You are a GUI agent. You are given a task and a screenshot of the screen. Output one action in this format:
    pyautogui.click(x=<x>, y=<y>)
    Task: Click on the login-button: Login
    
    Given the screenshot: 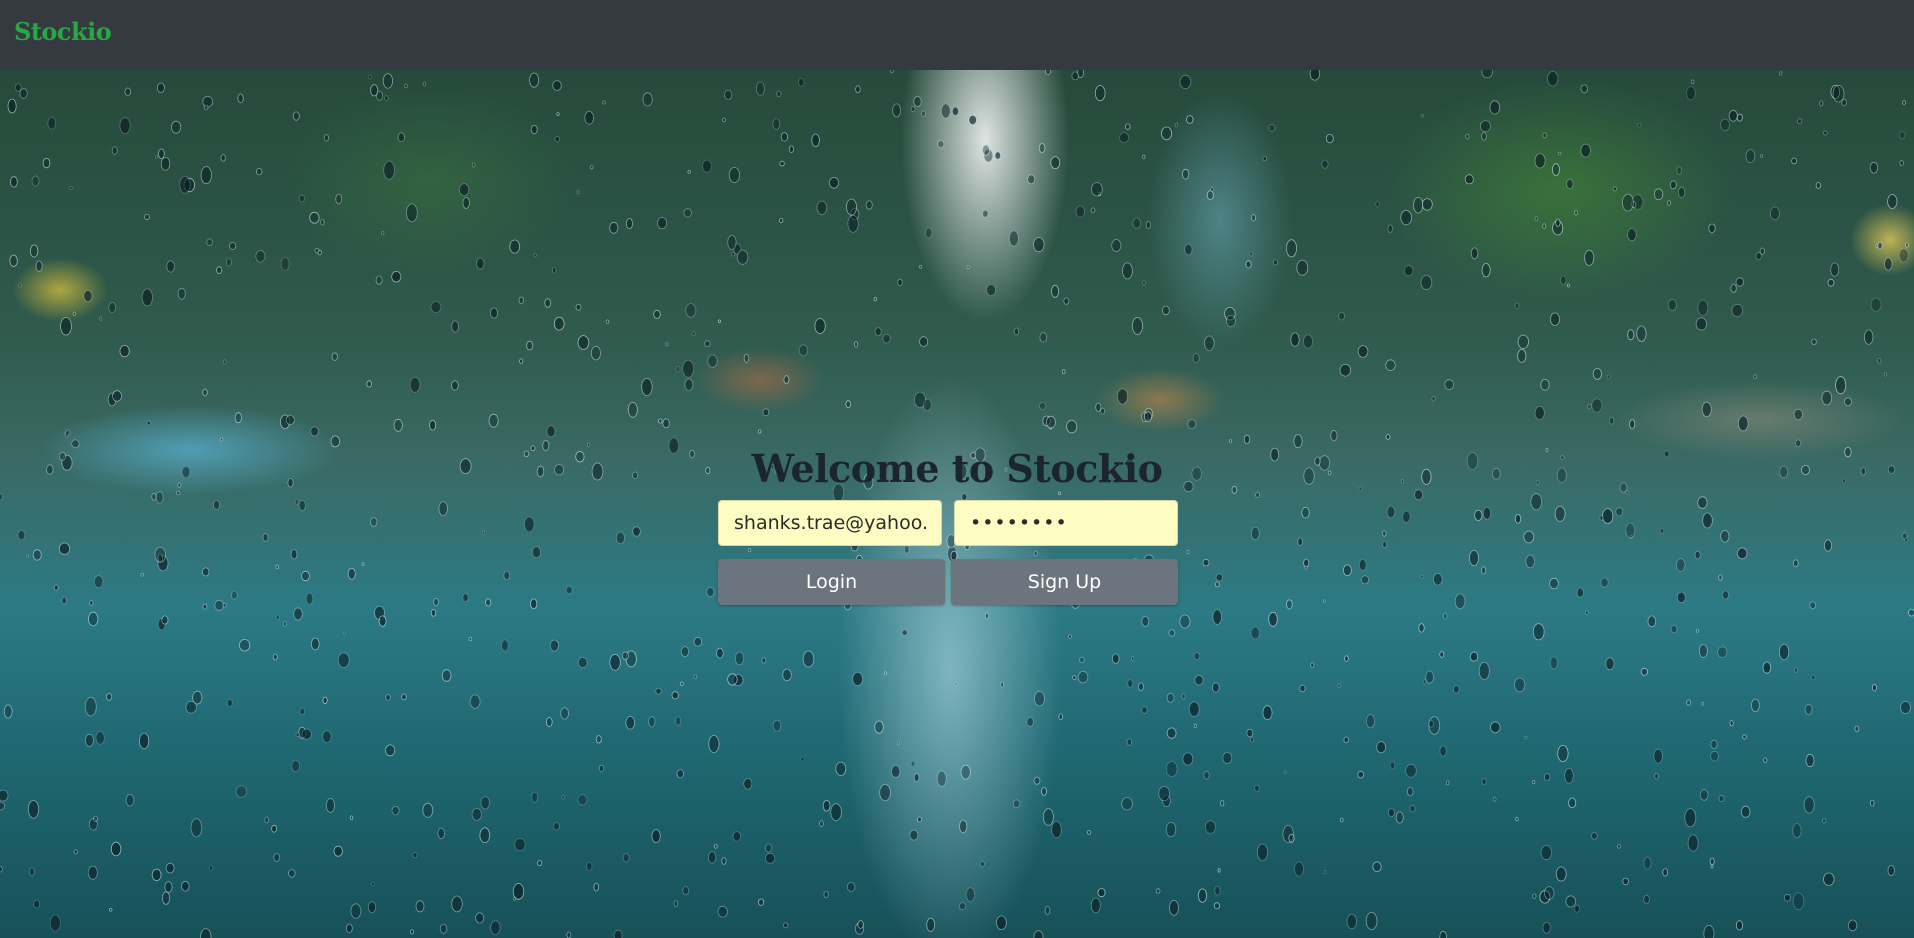 What is the action you would take?
    pyautogui.click(x=831, y=582)
    